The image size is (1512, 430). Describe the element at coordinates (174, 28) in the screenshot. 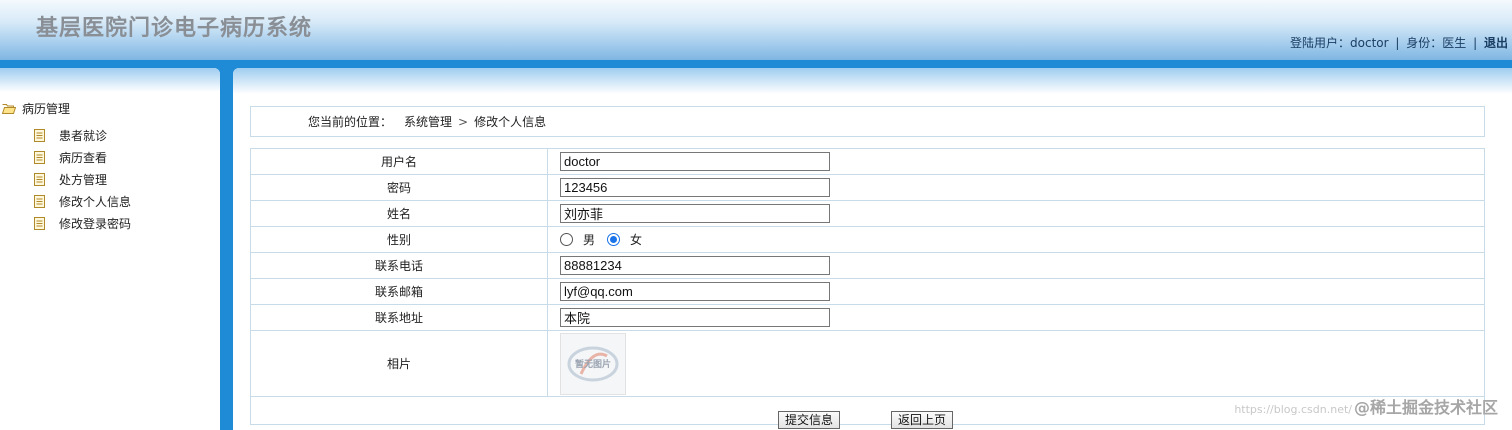

I see `app-title: 基层医院门诊电子病历系统` at that location.